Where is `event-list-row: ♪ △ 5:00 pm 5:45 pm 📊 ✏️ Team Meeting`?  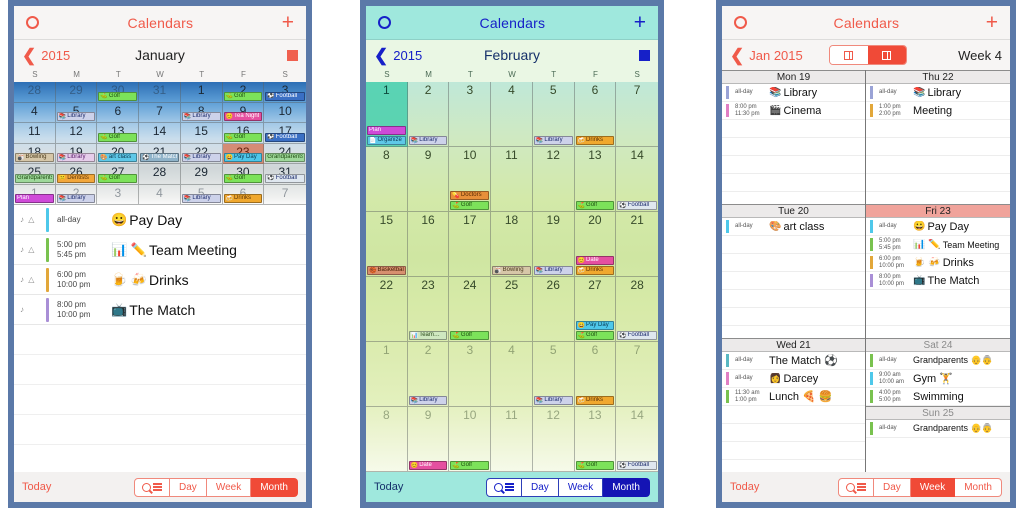 event-list-row: ♪ △ 5:00 pm 5:45 pm 📊 ✏️ Team Meeting is located at coordinates (160, 250).